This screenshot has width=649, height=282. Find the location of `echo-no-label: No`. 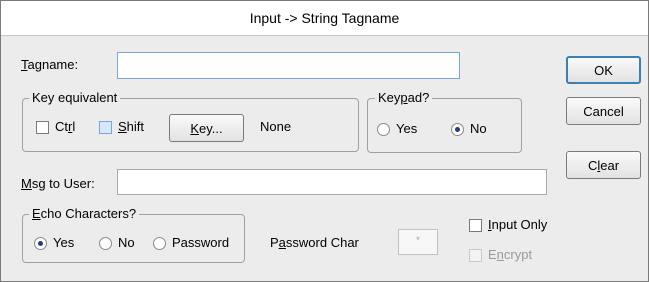

echo-no-label: No is located at coordinates (126, 242).